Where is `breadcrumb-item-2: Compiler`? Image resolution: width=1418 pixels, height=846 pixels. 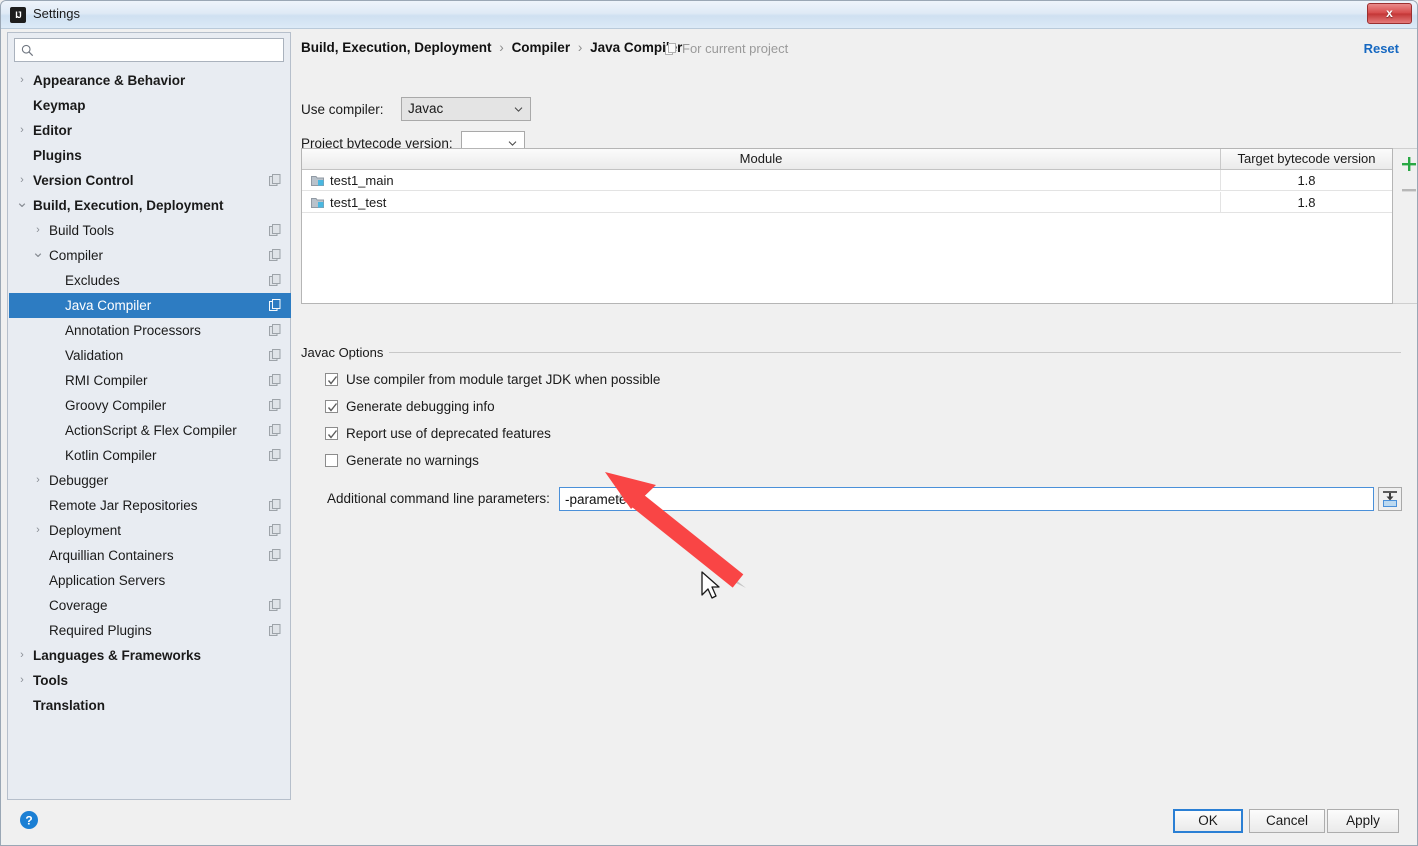 breadcrumb-item-2: Compiler is located at coordinates (541, 47).